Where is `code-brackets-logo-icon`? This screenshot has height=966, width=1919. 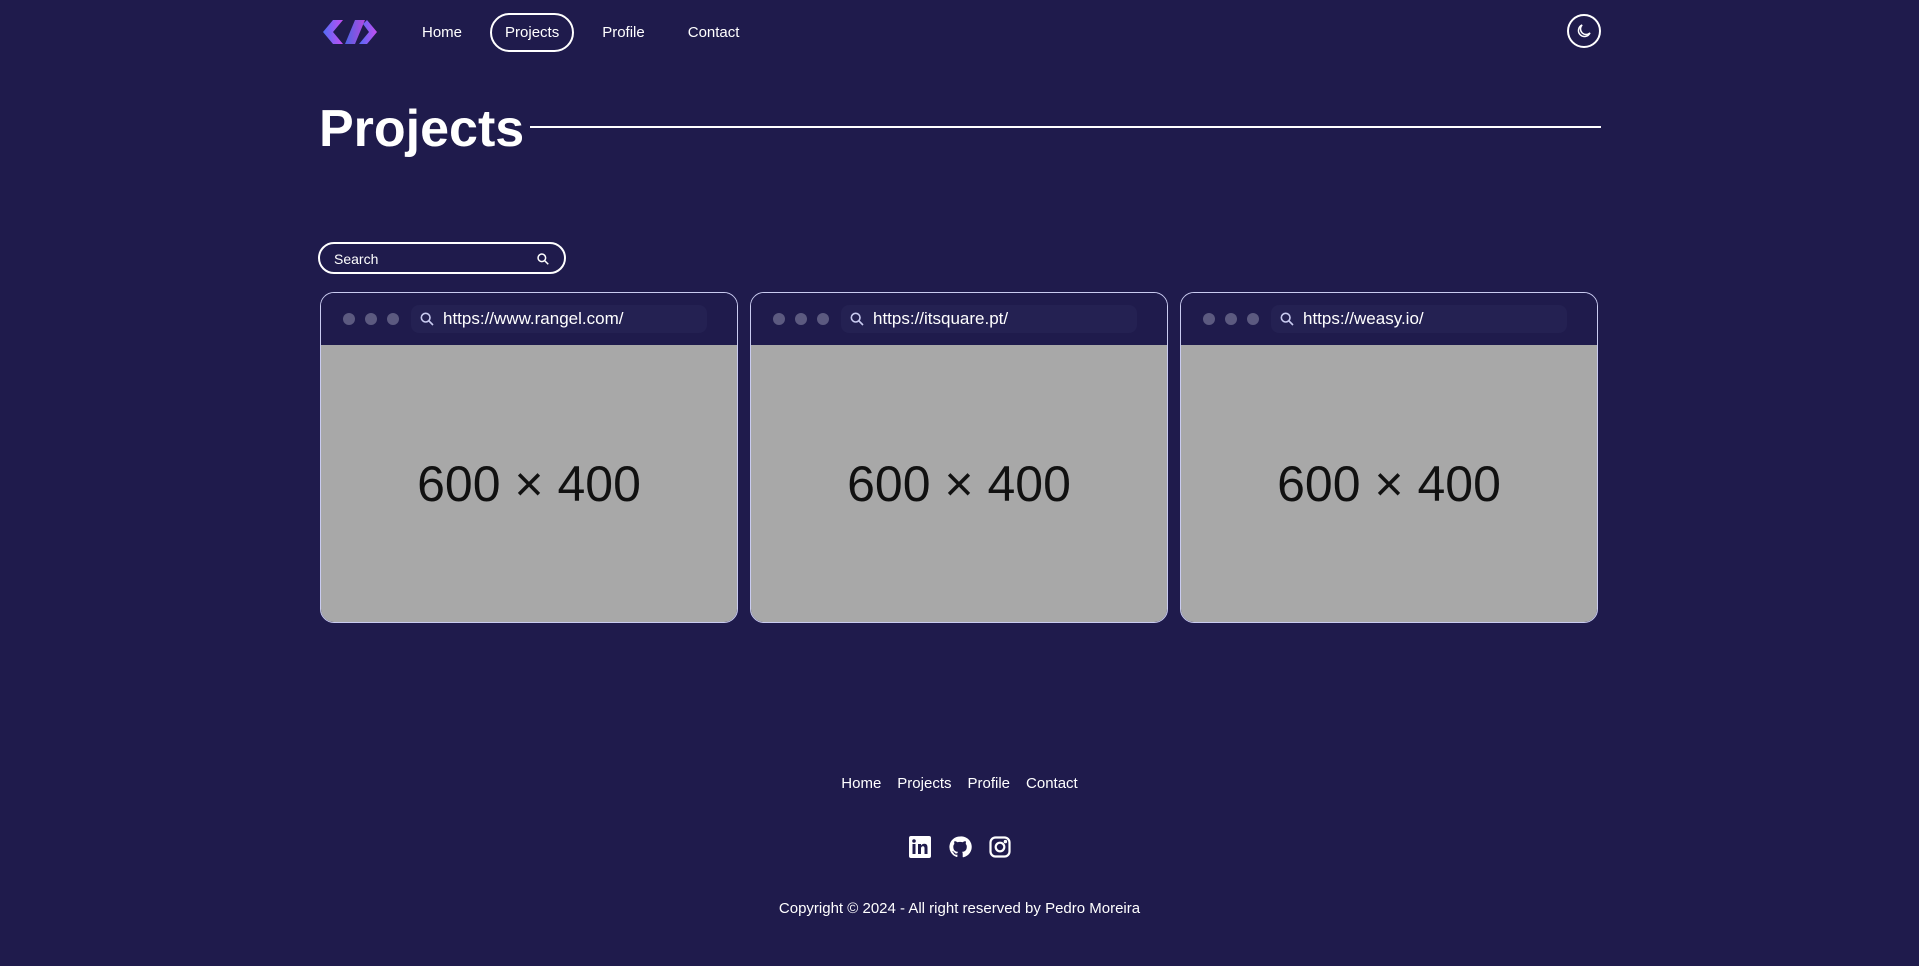
code-brackets-logo-icon is located at coordinates (349, 32).